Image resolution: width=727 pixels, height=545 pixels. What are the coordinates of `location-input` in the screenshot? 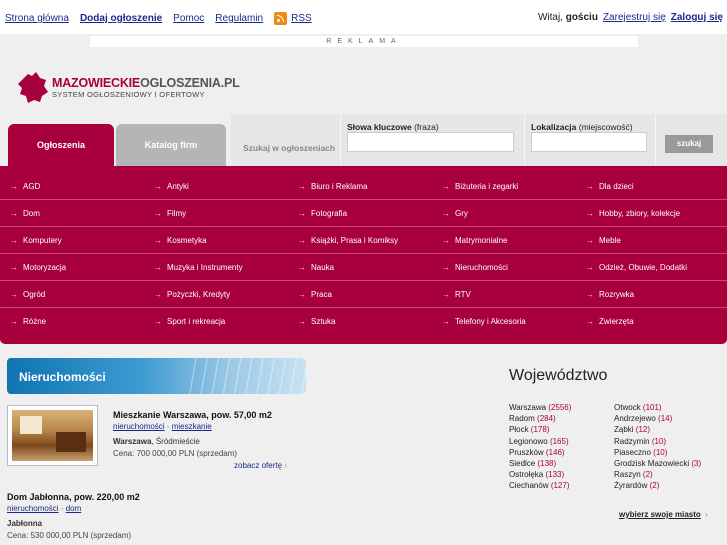 It's located at (589, 142).